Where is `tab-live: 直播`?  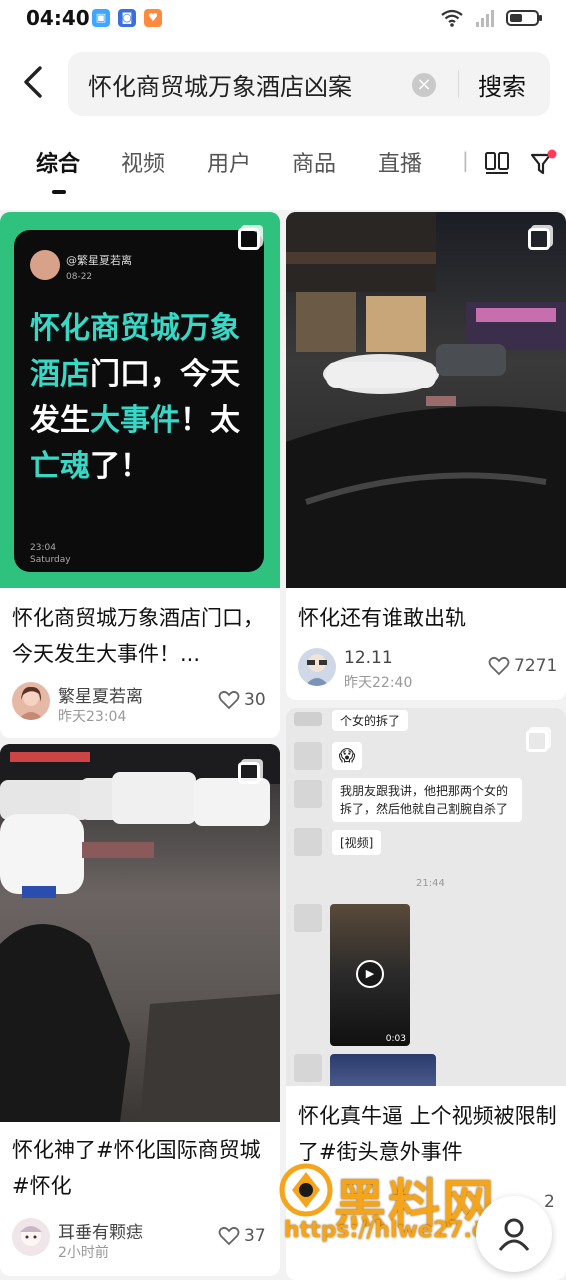
tab-live: 直播 is located at coordinates (400, 162).